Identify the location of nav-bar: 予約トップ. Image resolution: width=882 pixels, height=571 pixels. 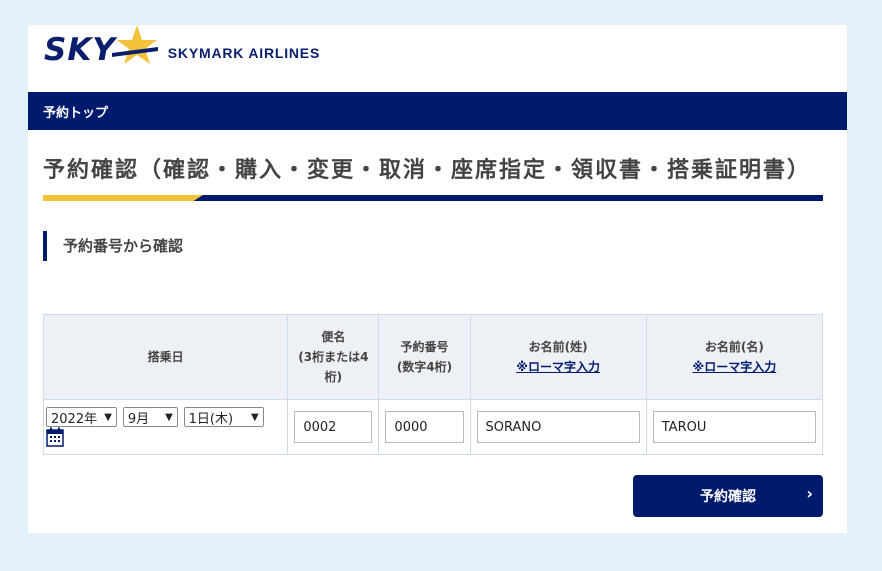
(437, 111).